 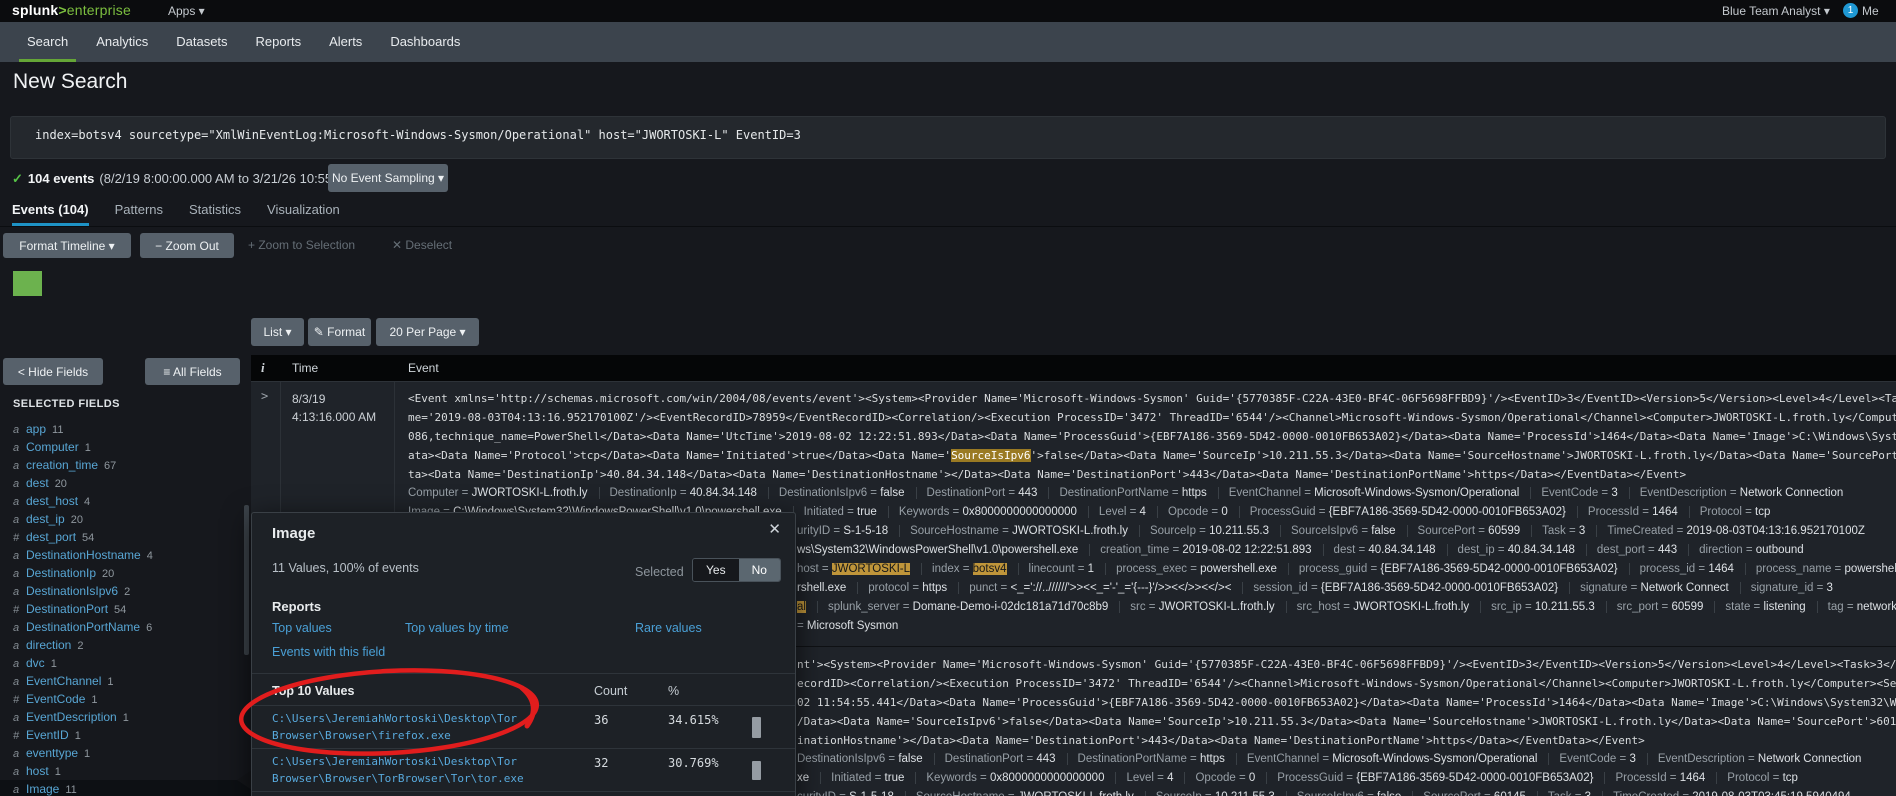 I want to click on messages-badge: 1, so click(x=1850, y=10).